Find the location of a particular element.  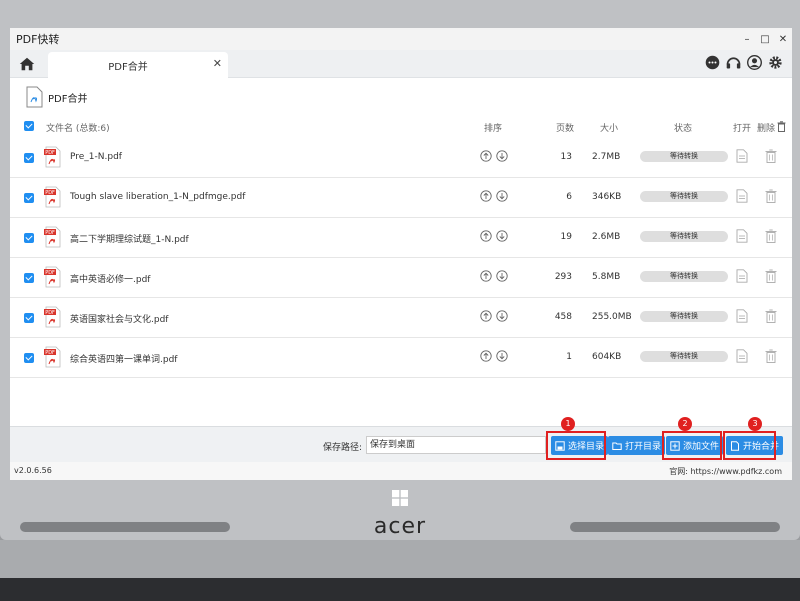

col-size: 大小 is located at coordinates (609, 129).